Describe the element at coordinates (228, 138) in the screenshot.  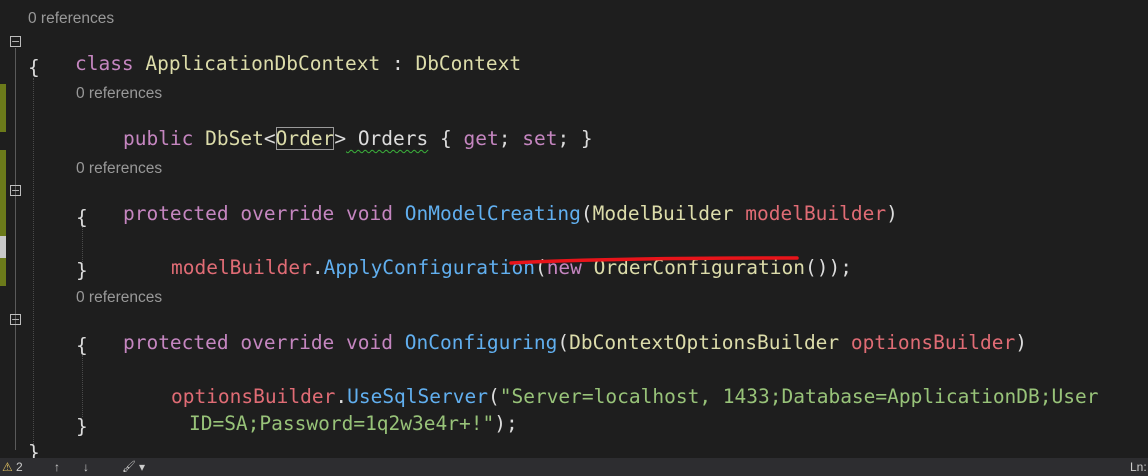
I see `type-name: DbSet` at that location.